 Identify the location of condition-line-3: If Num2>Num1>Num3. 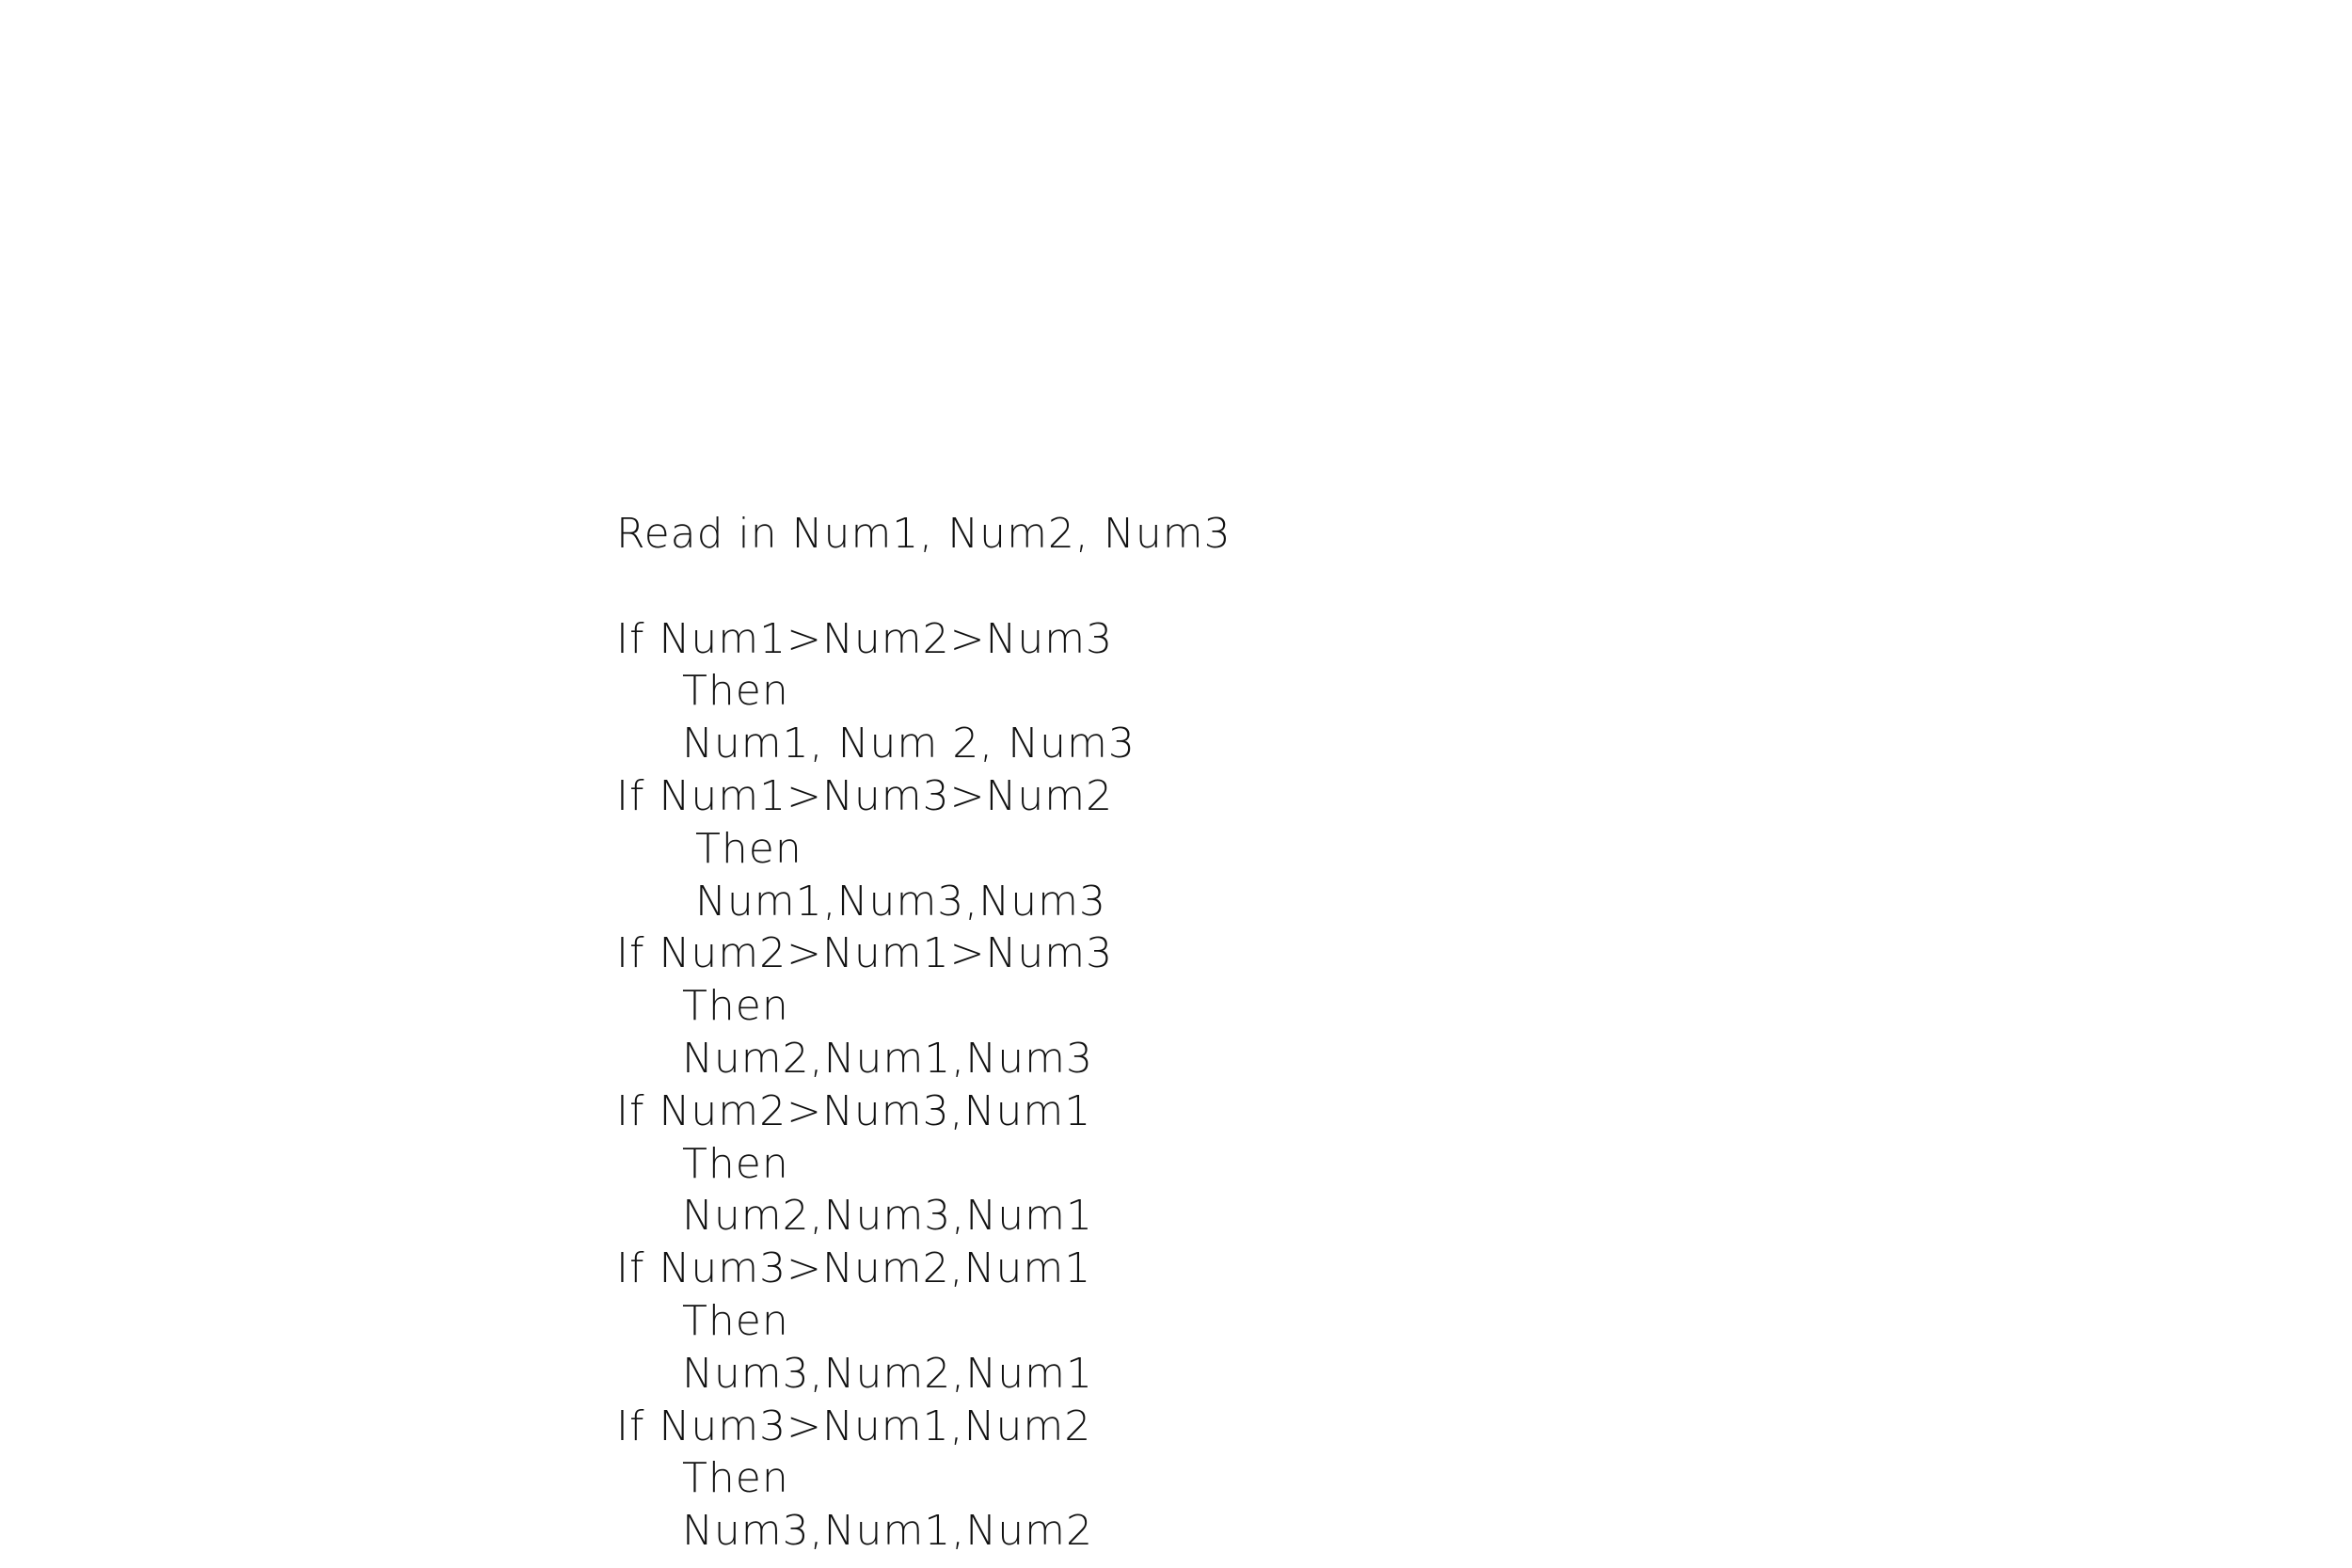
(865, 953).